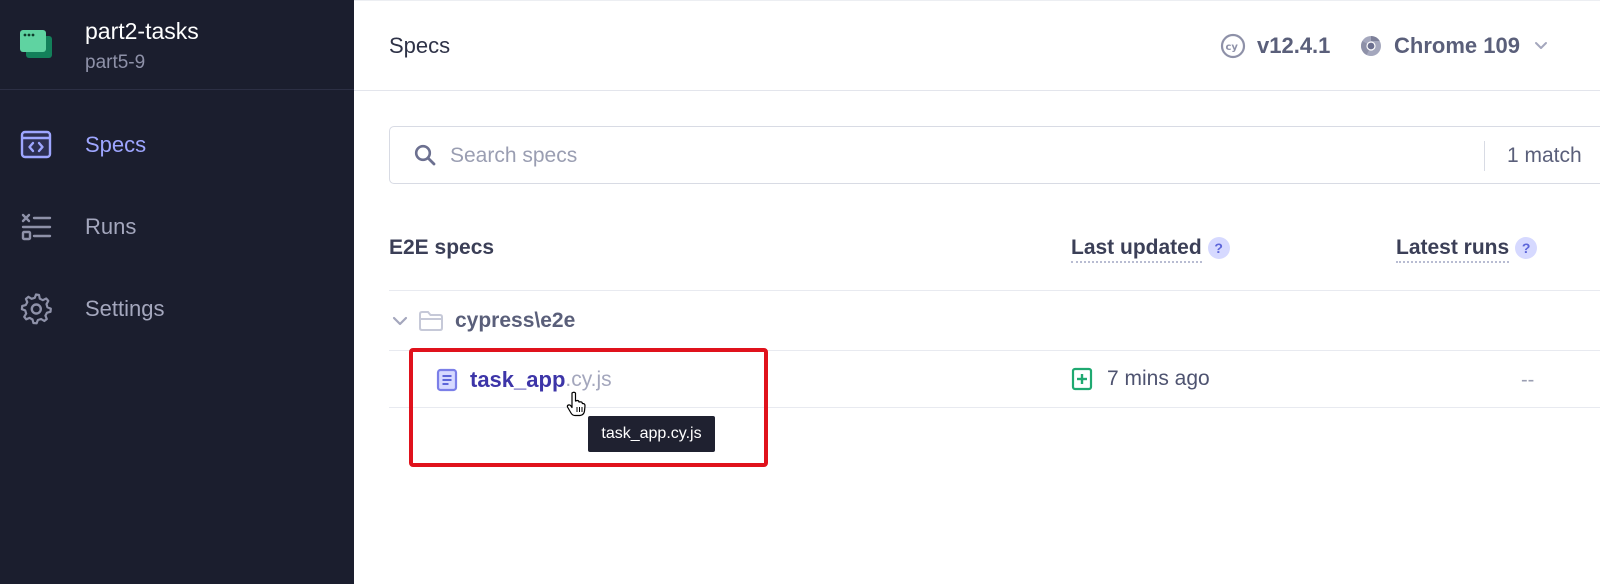 The height and width of the screenshot is (584, 1600). I want to click on column-header-latest-runs: Latest runs ?, so click(1467, 249).